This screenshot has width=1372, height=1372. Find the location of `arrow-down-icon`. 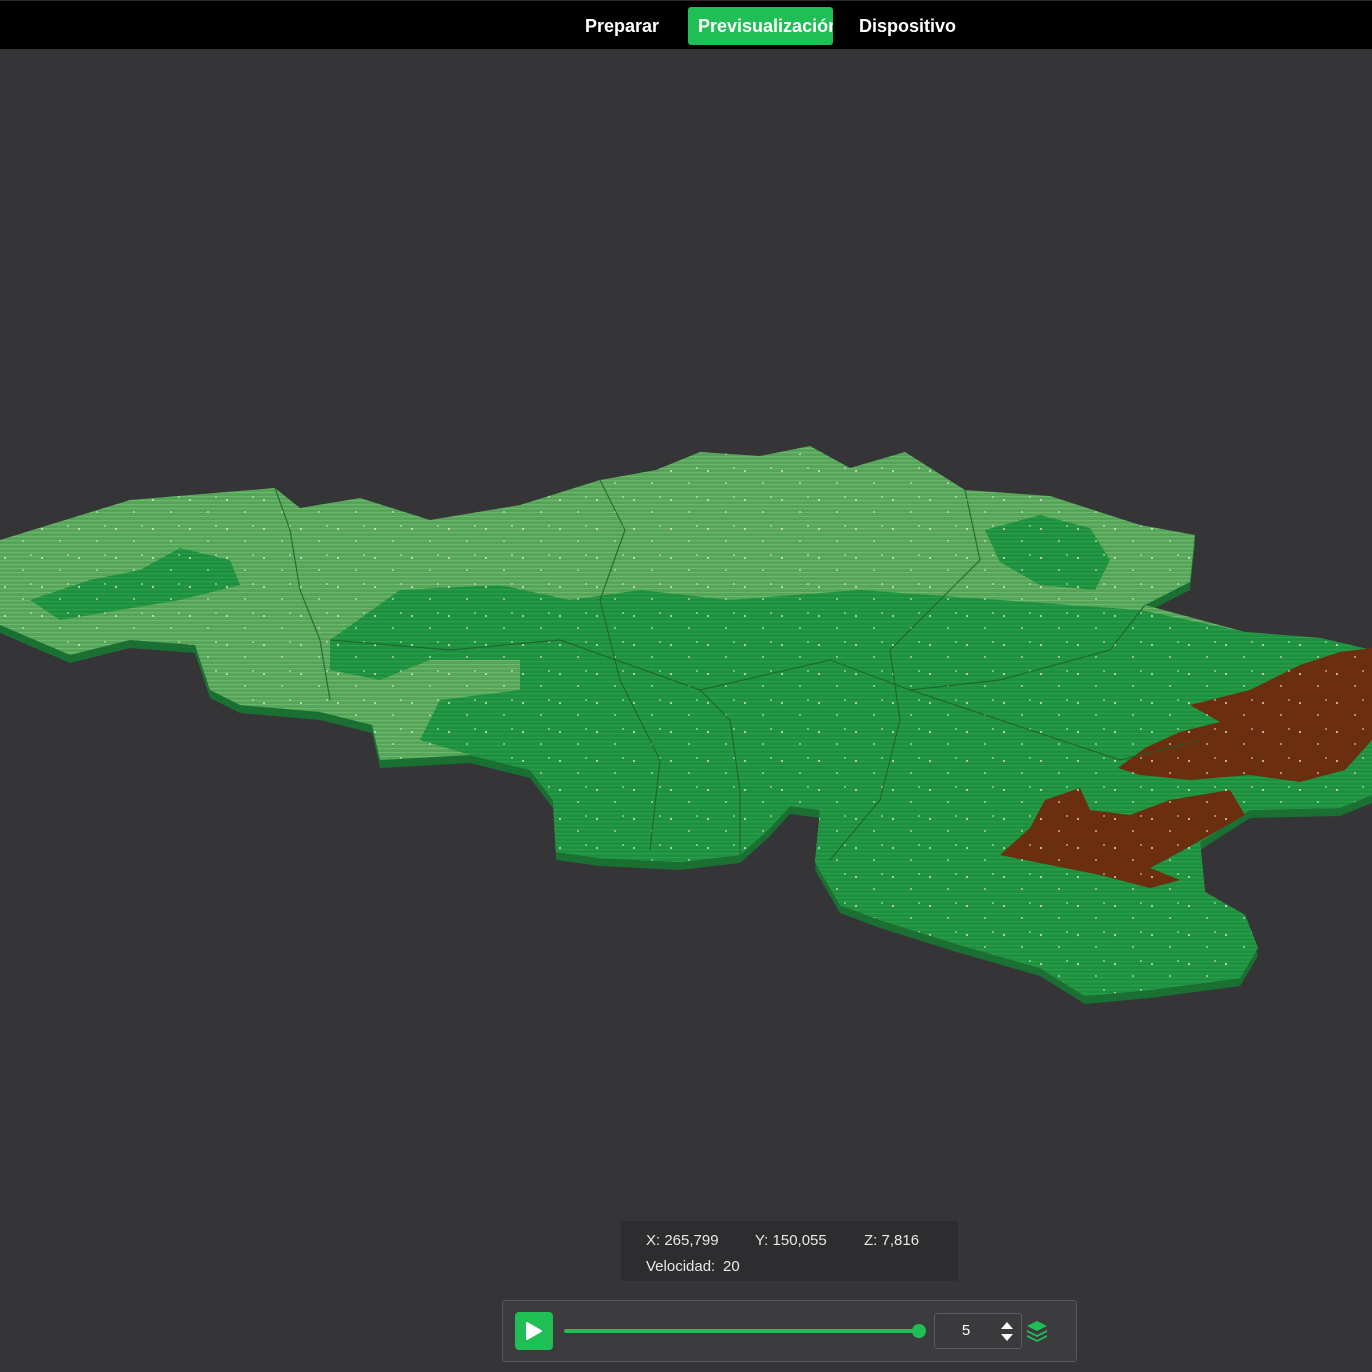

arrow-down-icon is located at coordinates (1007, 1338).